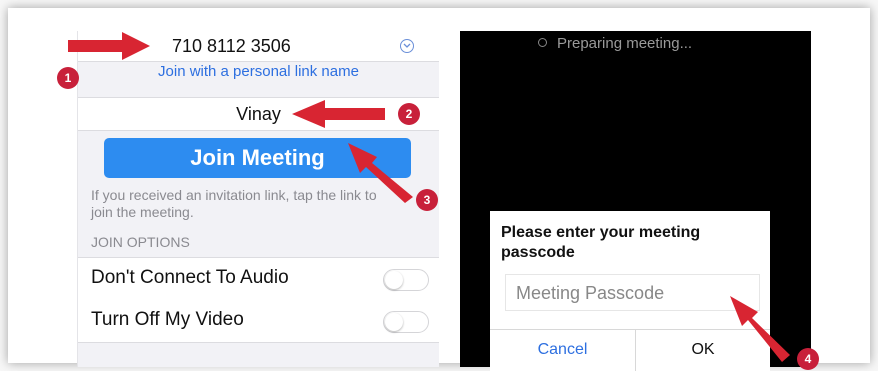 Image resolution: width=878 pixels, height=371 pixels. I want to click on callout-badge-3: 3, so click(427, 200).